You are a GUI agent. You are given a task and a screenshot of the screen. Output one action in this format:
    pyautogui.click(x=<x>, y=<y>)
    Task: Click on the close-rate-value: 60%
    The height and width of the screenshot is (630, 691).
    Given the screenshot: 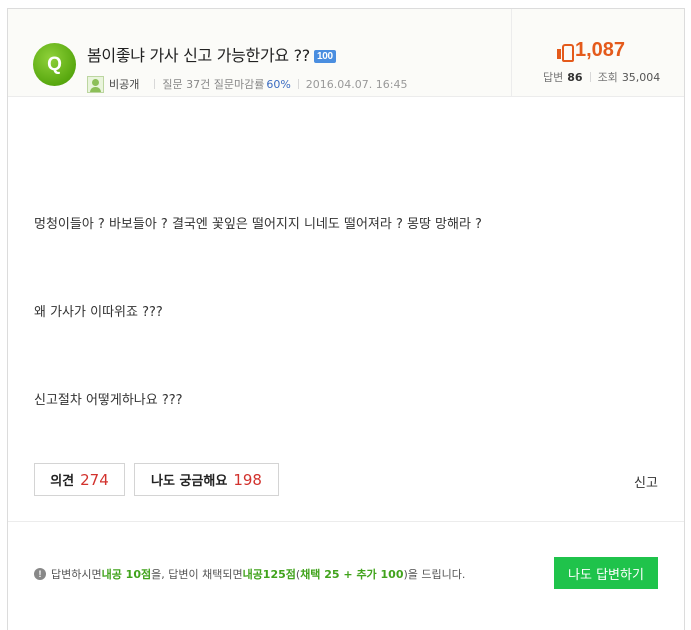 What is the action you would take?
    pyautogui.click(x=278, y=84)
    